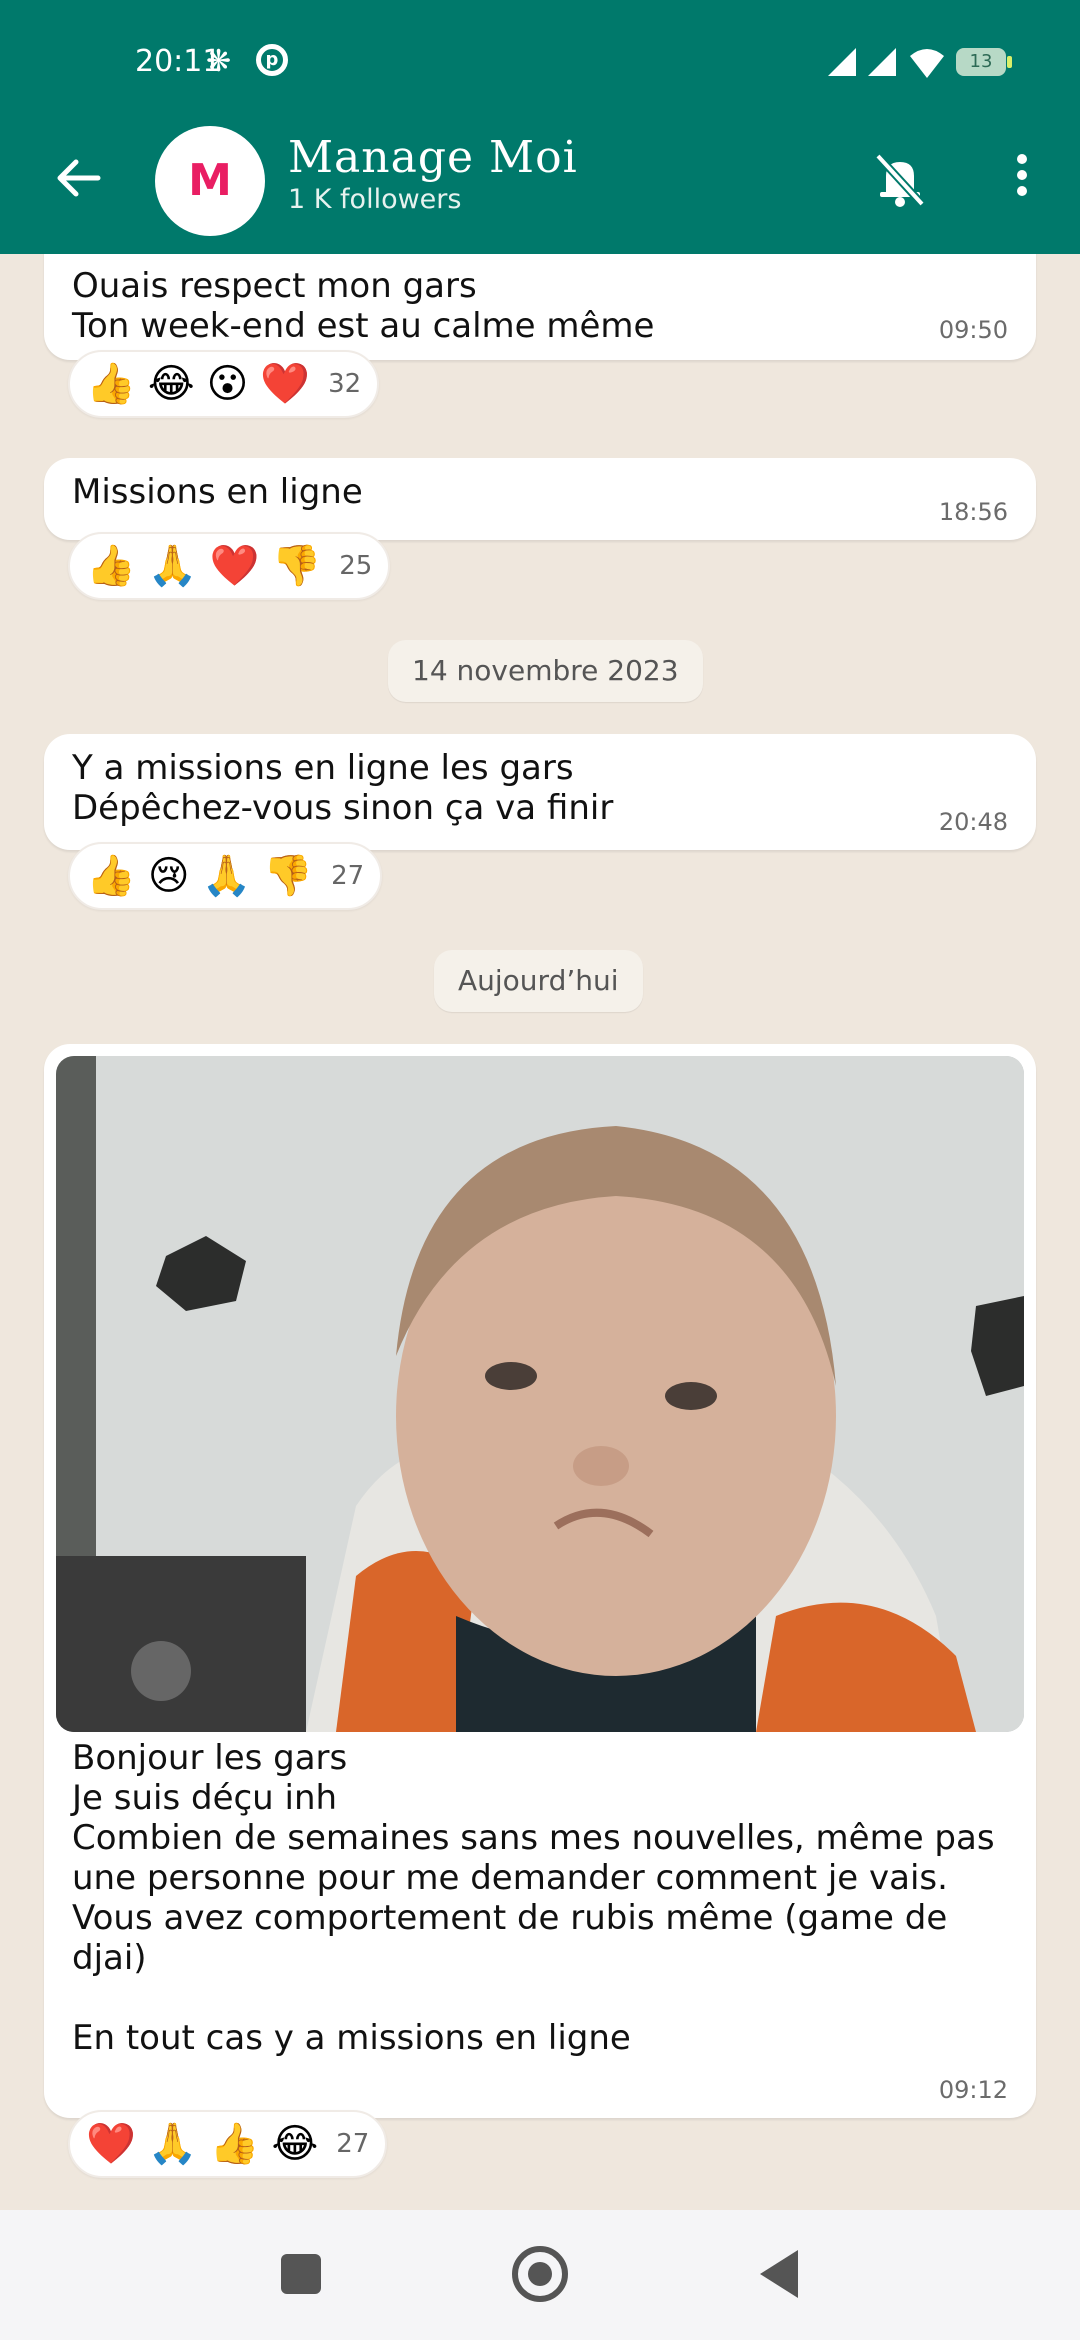 The height and width of the screenshot is (2340, 1080). Describe the element at coordinates (219, 61) in the screenshot. I see `leaf-icon: ❋` at that location.